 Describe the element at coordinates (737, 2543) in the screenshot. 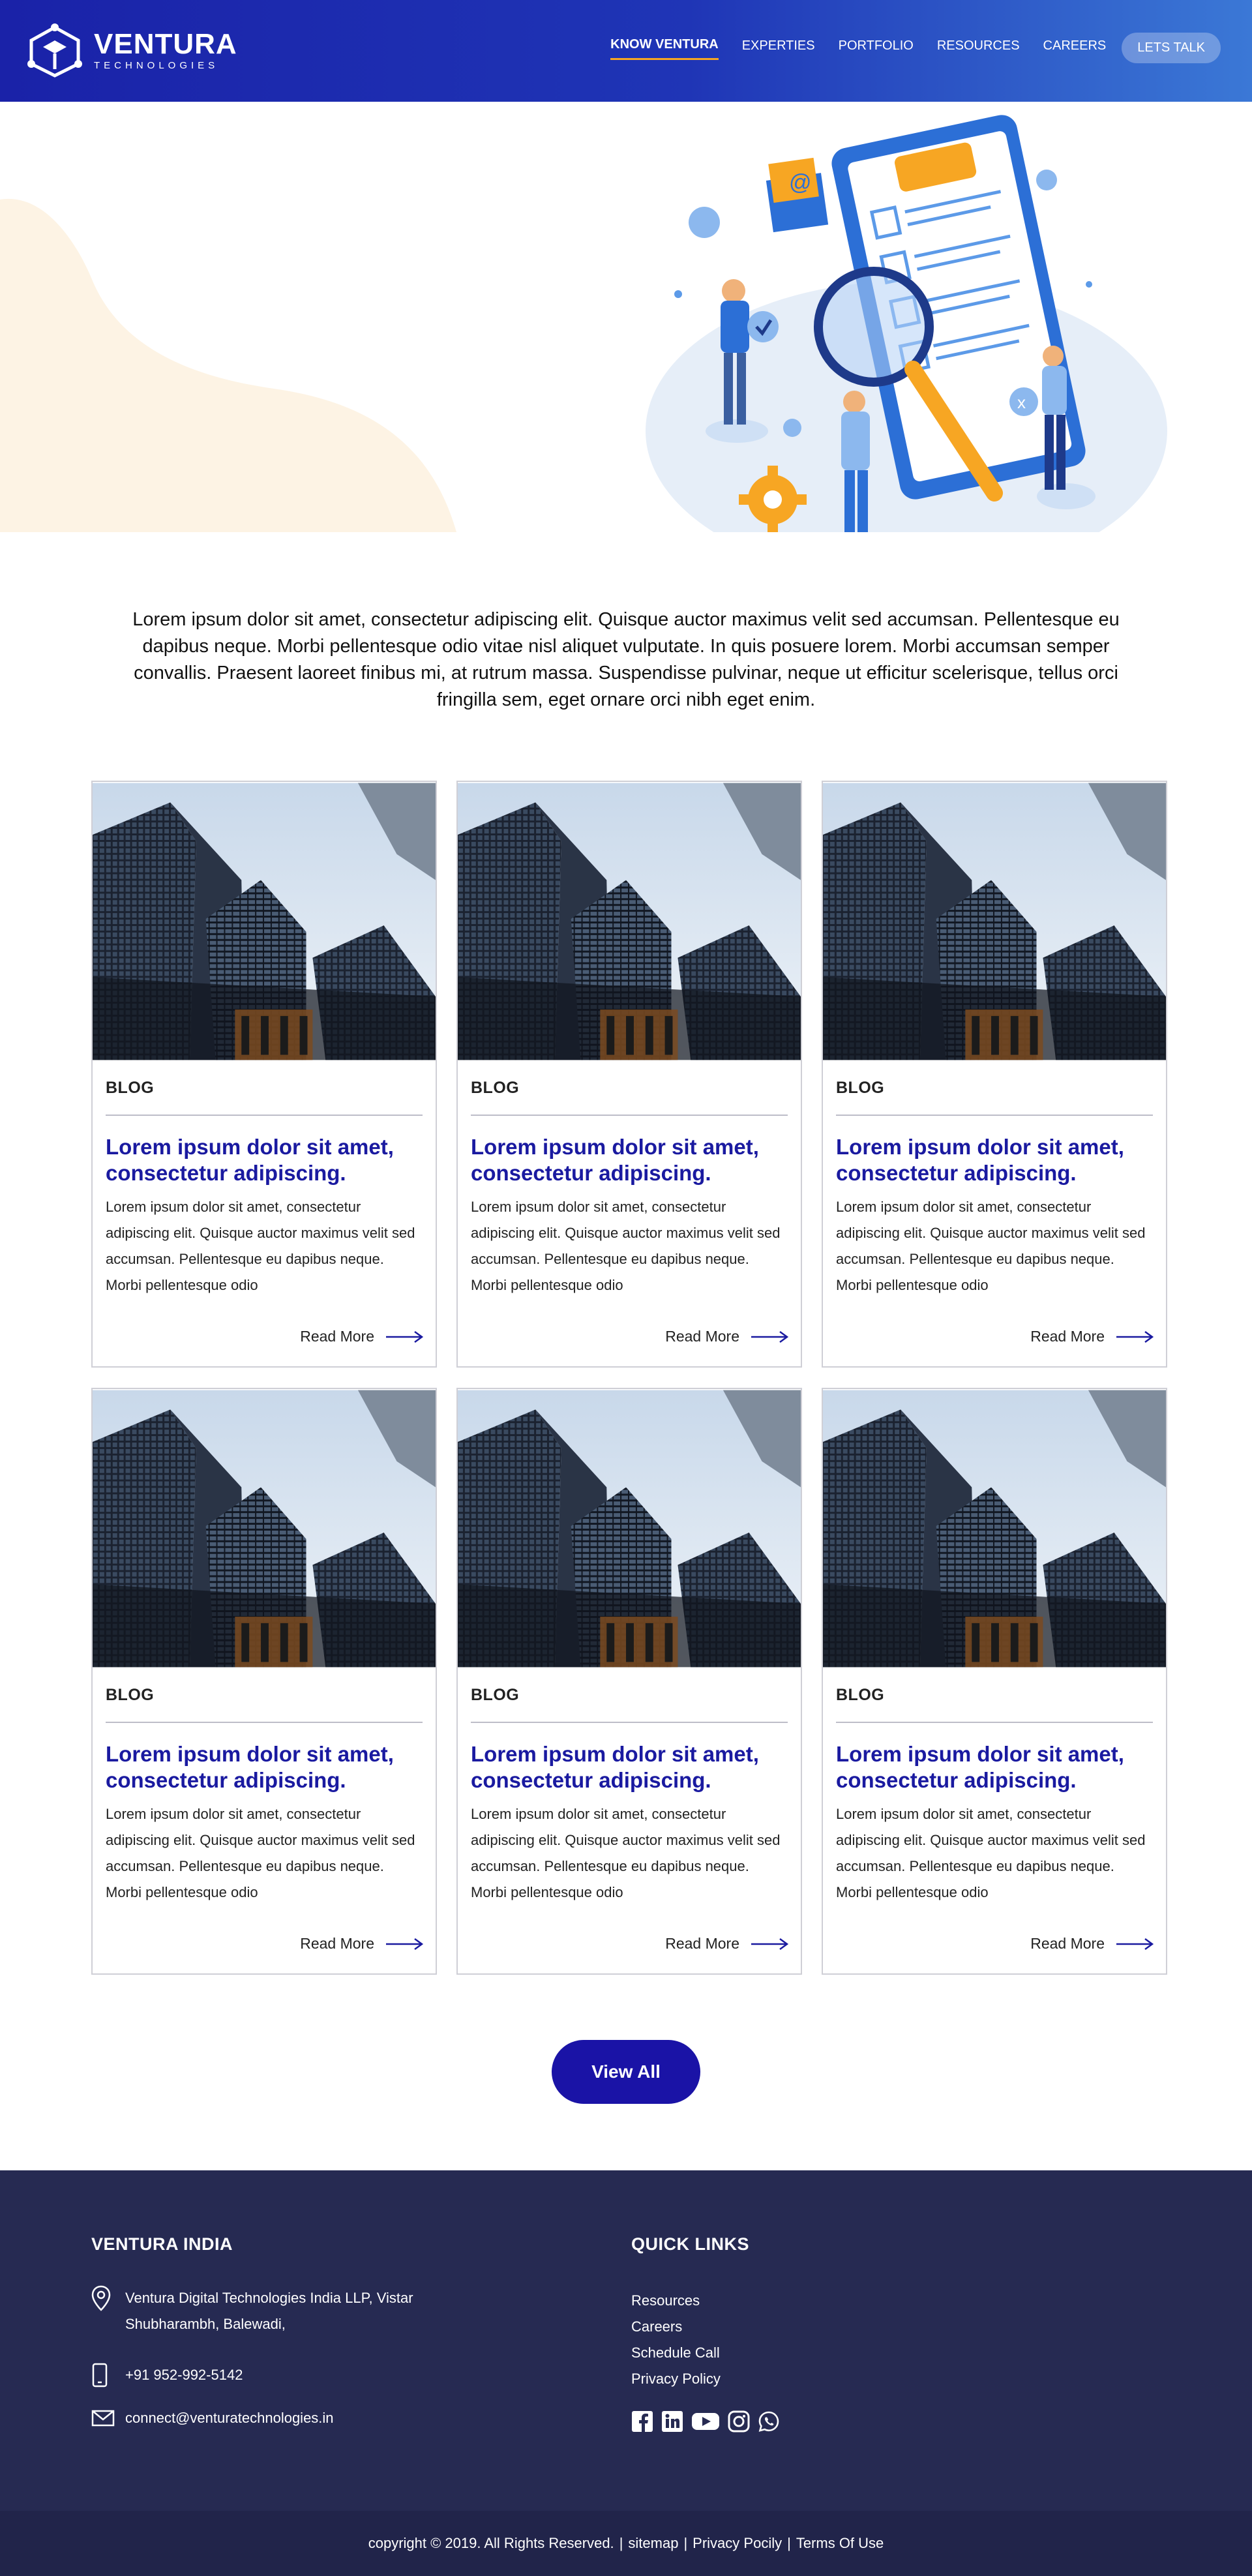

I see `privacy-link: Privacy Pocily` at that location.